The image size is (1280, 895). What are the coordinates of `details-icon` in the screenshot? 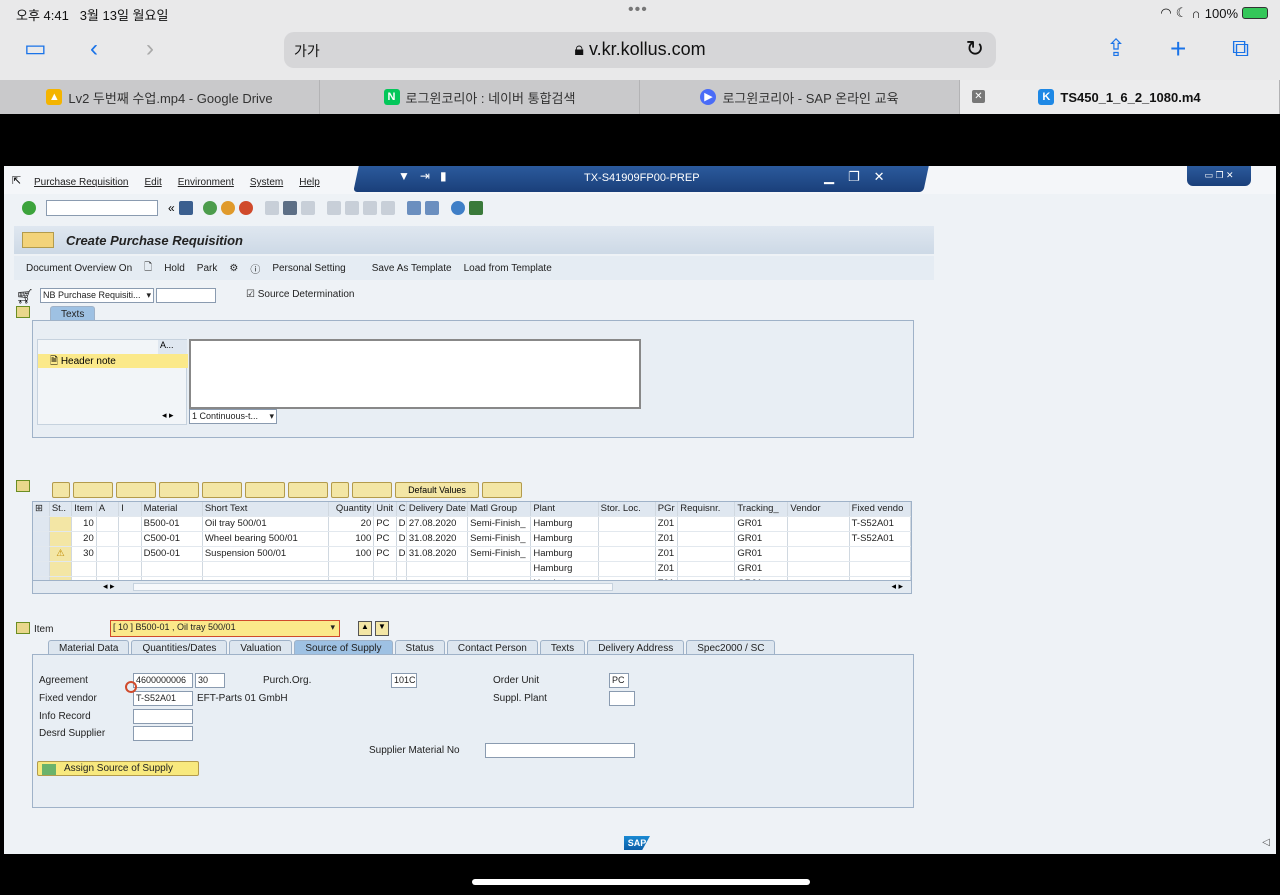 It's located at (61, 490).